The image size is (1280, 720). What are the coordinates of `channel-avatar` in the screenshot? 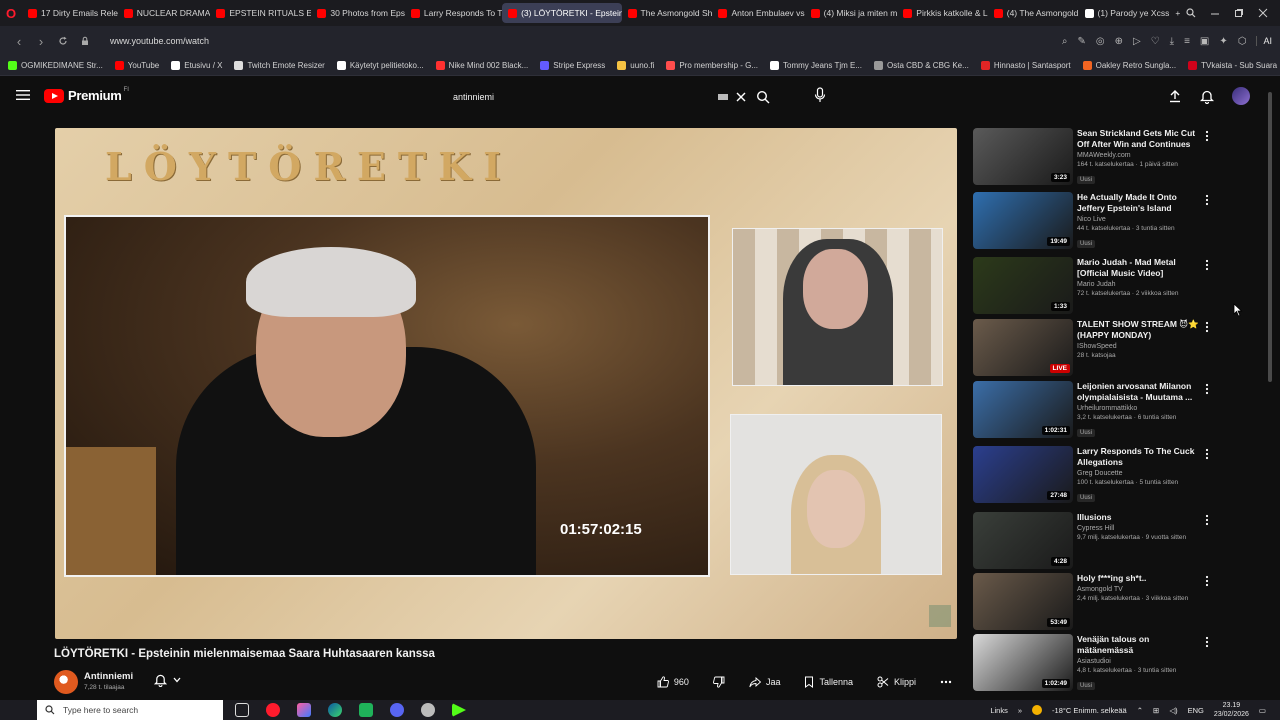 It's located at (66, 682).